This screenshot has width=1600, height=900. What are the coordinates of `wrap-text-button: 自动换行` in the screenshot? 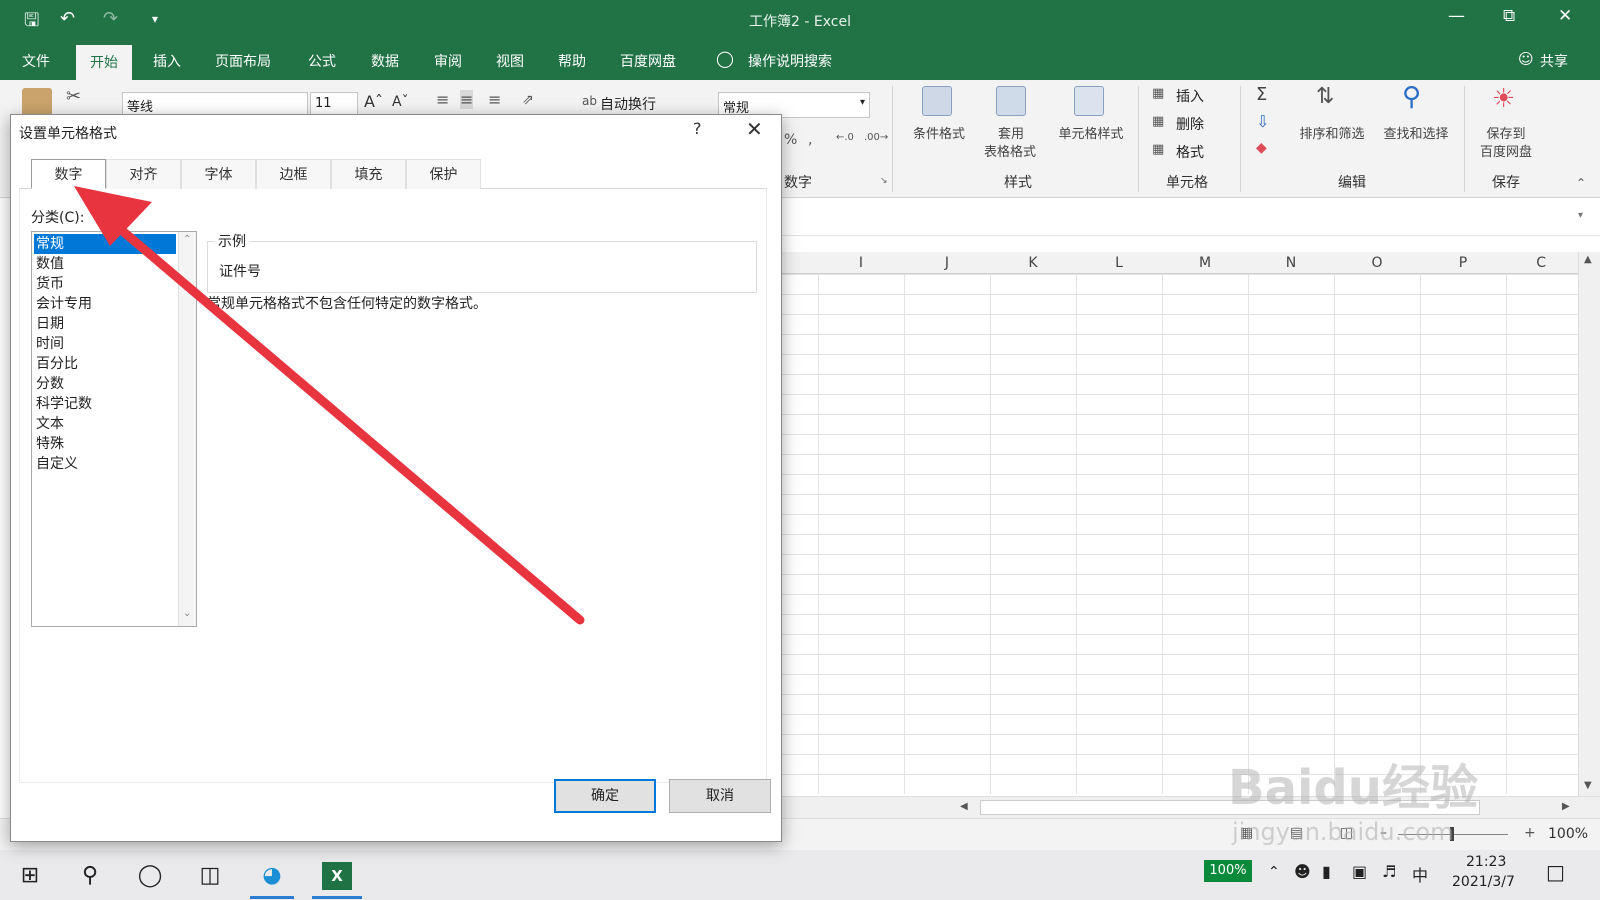 It's located at (628, 104).